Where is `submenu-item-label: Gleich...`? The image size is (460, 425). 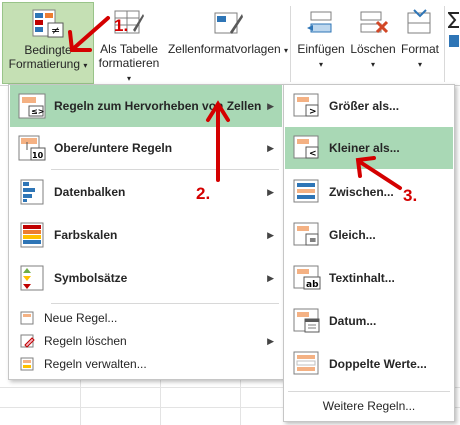 submenu-item-label: Gleich... is located at coordinates (352, 235).